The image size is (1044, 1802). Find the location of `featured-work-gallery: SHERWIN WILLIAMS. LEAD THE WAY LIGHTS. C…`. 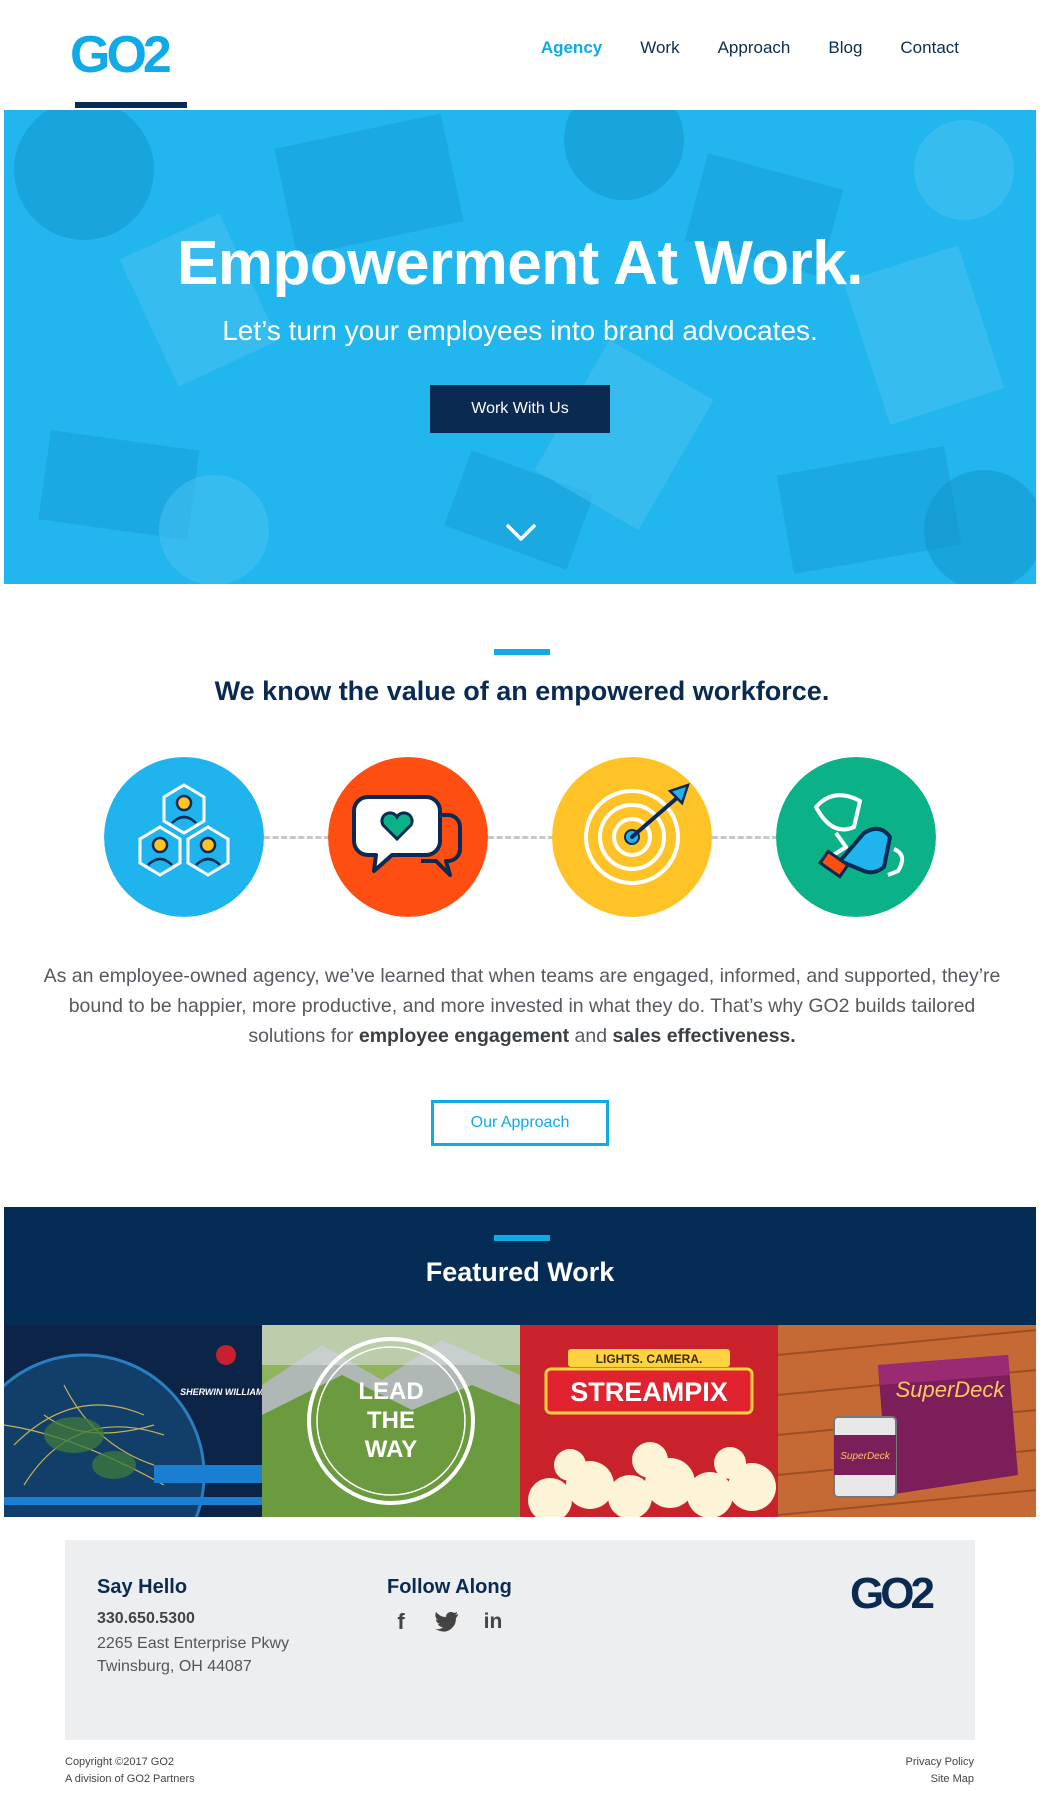

featured-work-gallery: SHERWIN WILLIAMS. LEAD THE WAY LIGHTS. C… is located at coordinates (520, 1421).